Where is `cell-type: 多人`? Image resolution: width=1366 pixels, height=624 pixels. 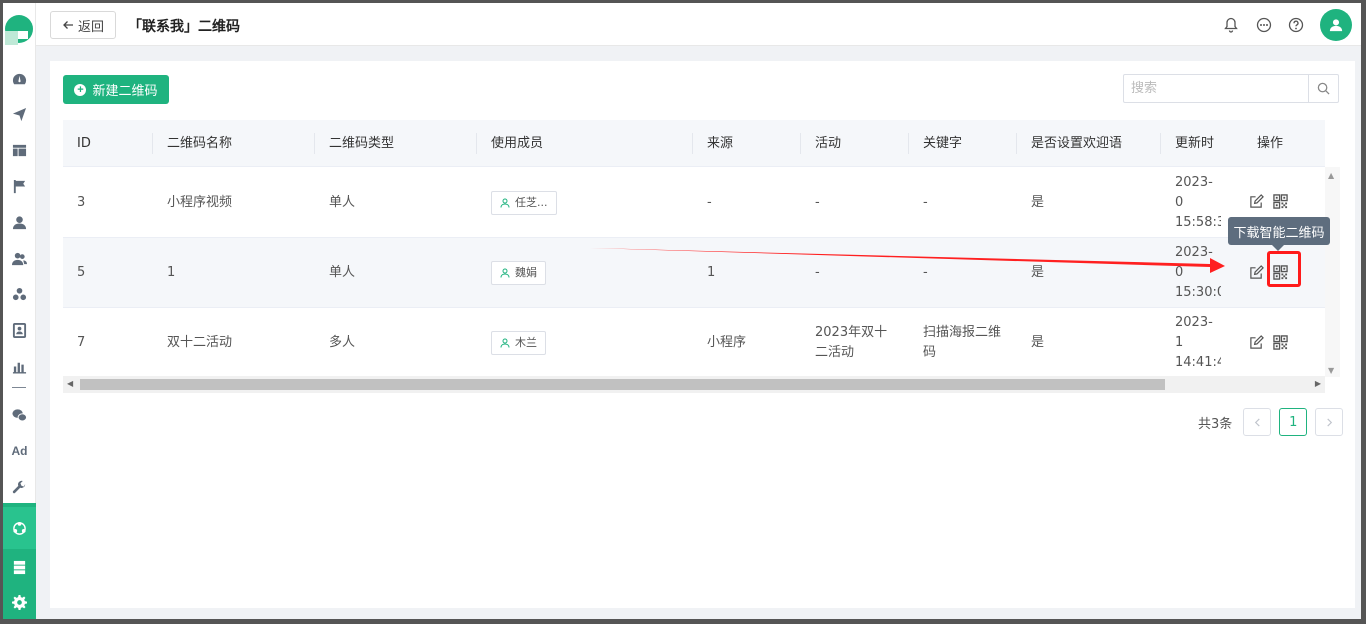
cell-type: 多人 is located at coordinates (342, 342).